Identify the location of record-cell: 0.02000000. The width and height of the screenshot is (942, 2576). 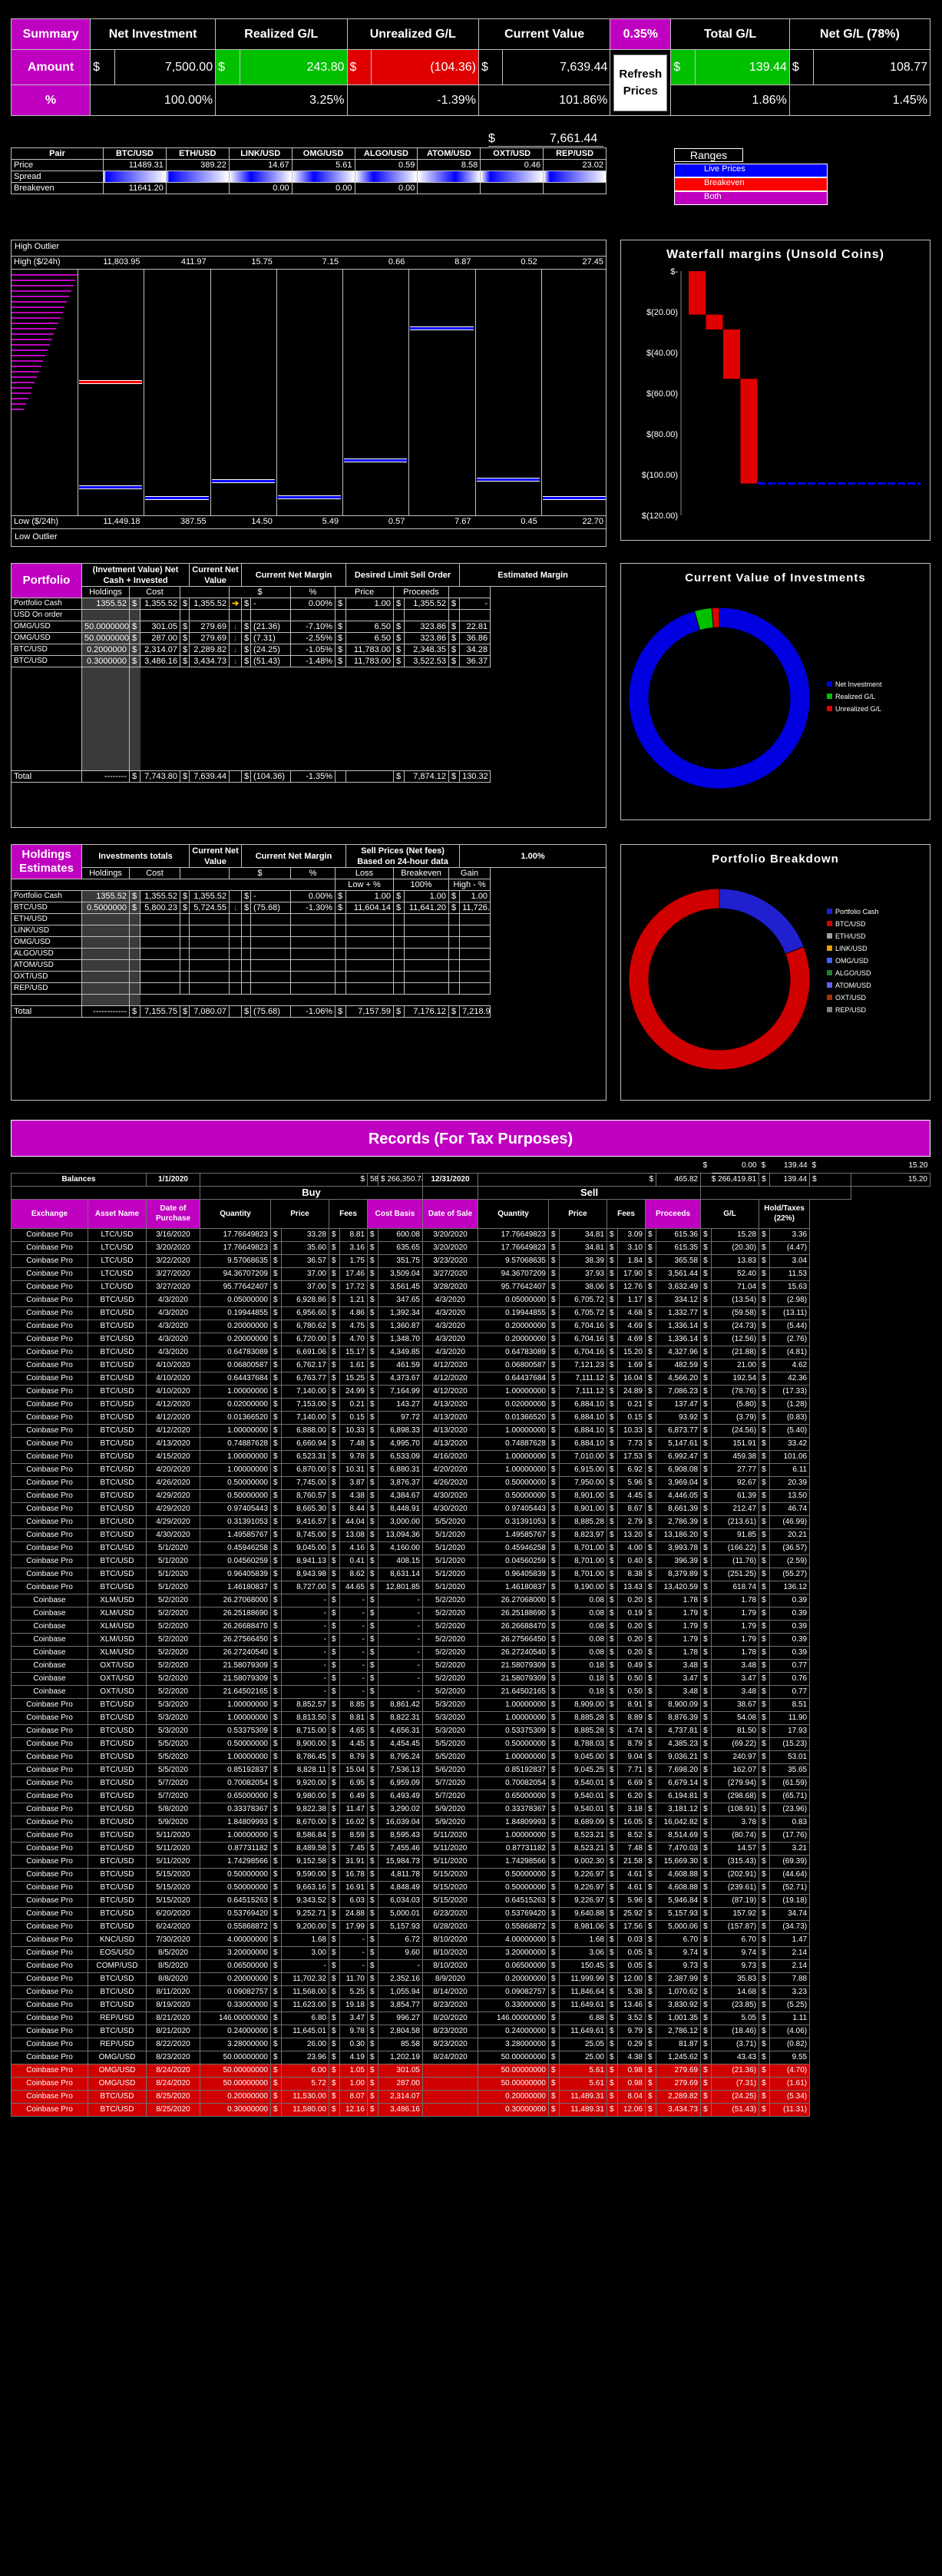
(513, 1404).